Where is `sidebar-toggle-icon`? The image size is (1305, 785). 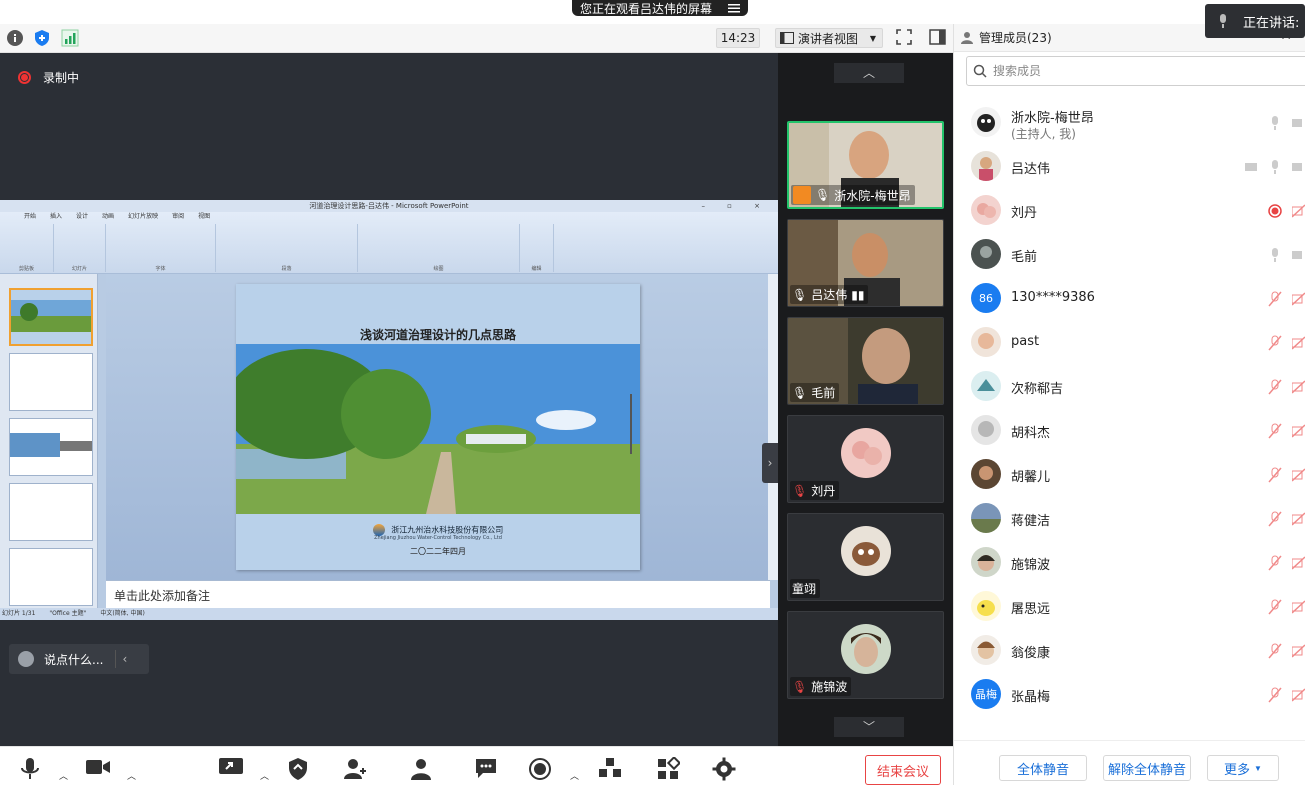
sidebar-toggle-icon is located at coordinates (938, 38).